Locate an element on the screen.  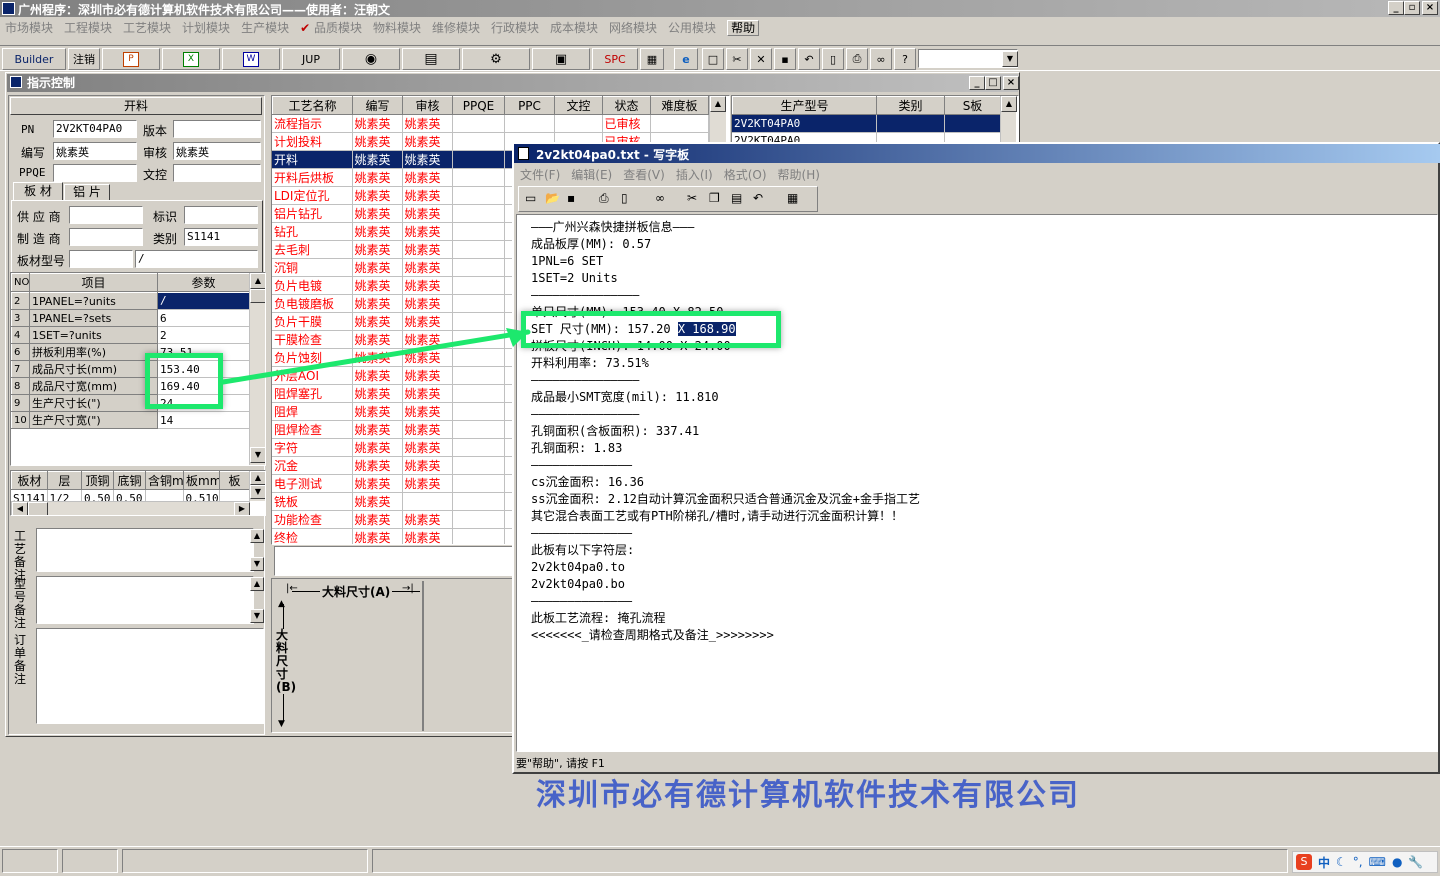
arrow-line is located at coordinates (375, 357).